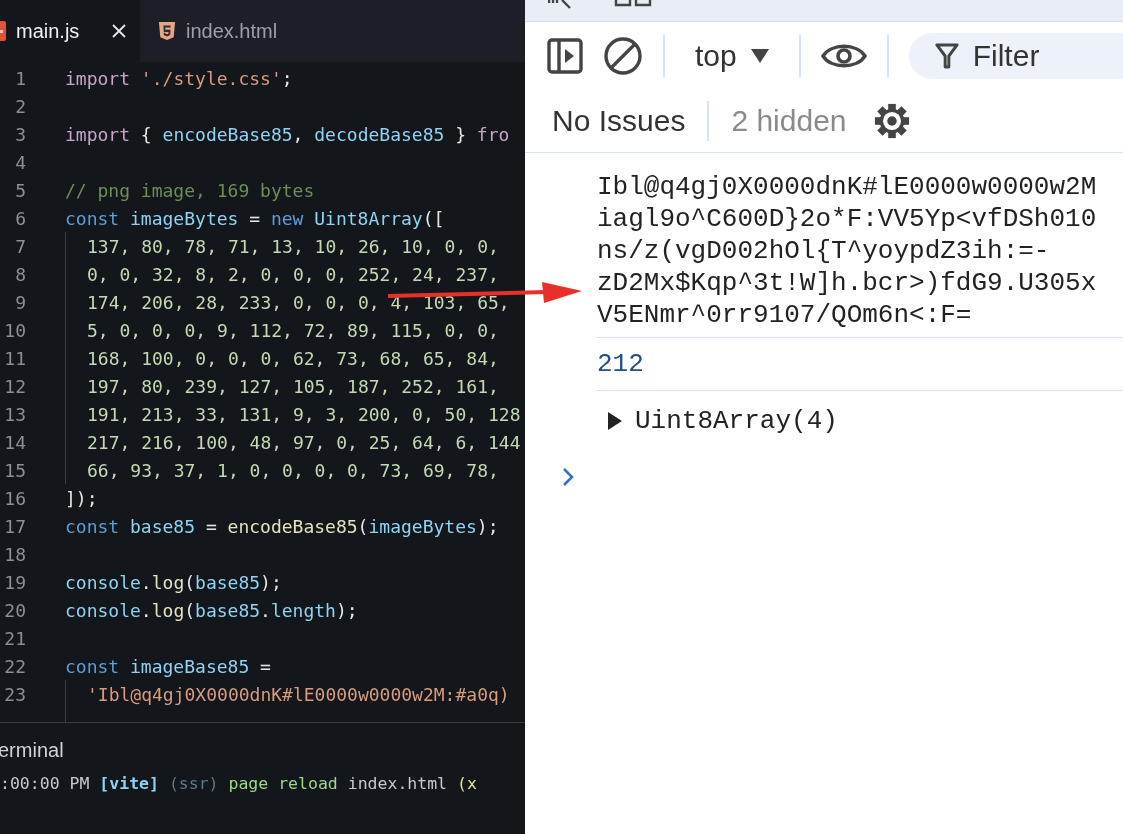 The height and width of the screenshot is (834, 1123). Describe the element at coordinates (81, 498) in the screenshot. I see `code-line: ]);` at that location.